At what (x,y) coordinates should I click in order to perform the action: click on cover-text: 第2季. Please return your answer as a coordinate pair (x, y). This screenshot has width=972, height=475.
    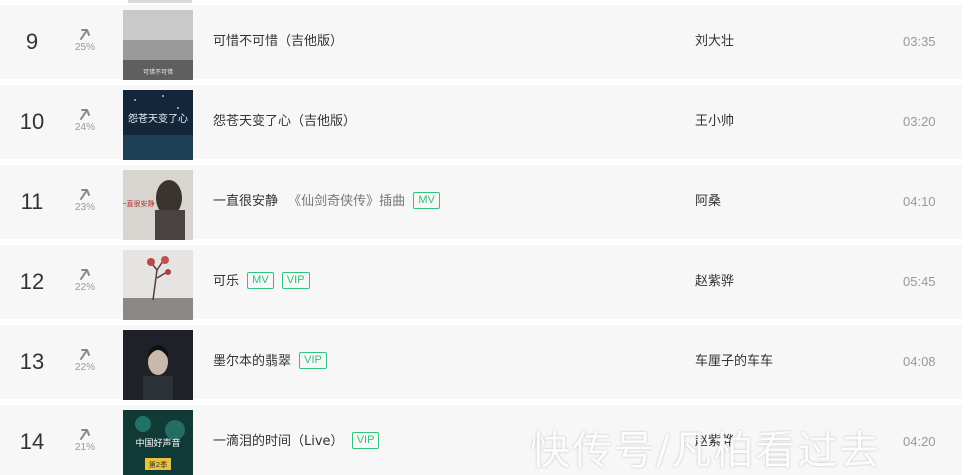
    Looking at the image, I should click on (158, 464).